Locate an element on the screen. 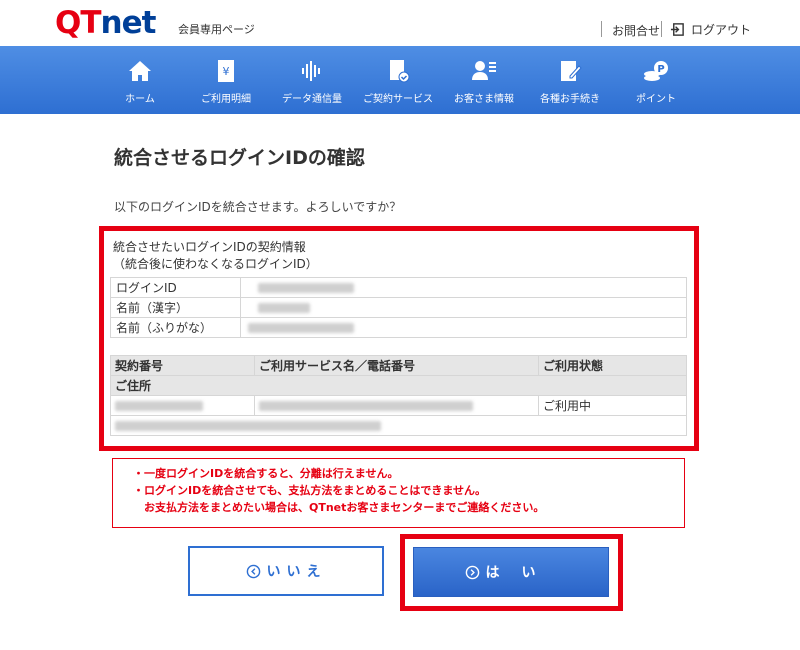 The height and width of the screenshot is (650, 800). nav-contract: ご契約サービス is located at coordinates (398, 80).